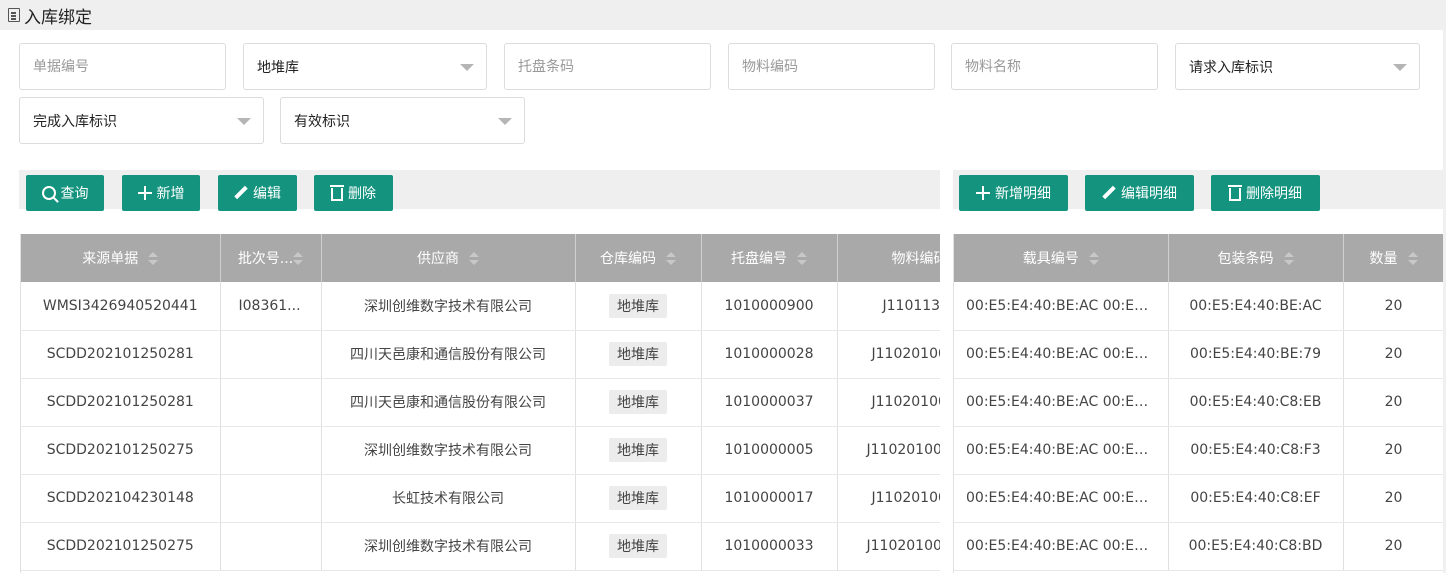  Describe the element at coordinates (628, 259) in the screenshot. I see `column-header-label: 仓库编码` at that location.